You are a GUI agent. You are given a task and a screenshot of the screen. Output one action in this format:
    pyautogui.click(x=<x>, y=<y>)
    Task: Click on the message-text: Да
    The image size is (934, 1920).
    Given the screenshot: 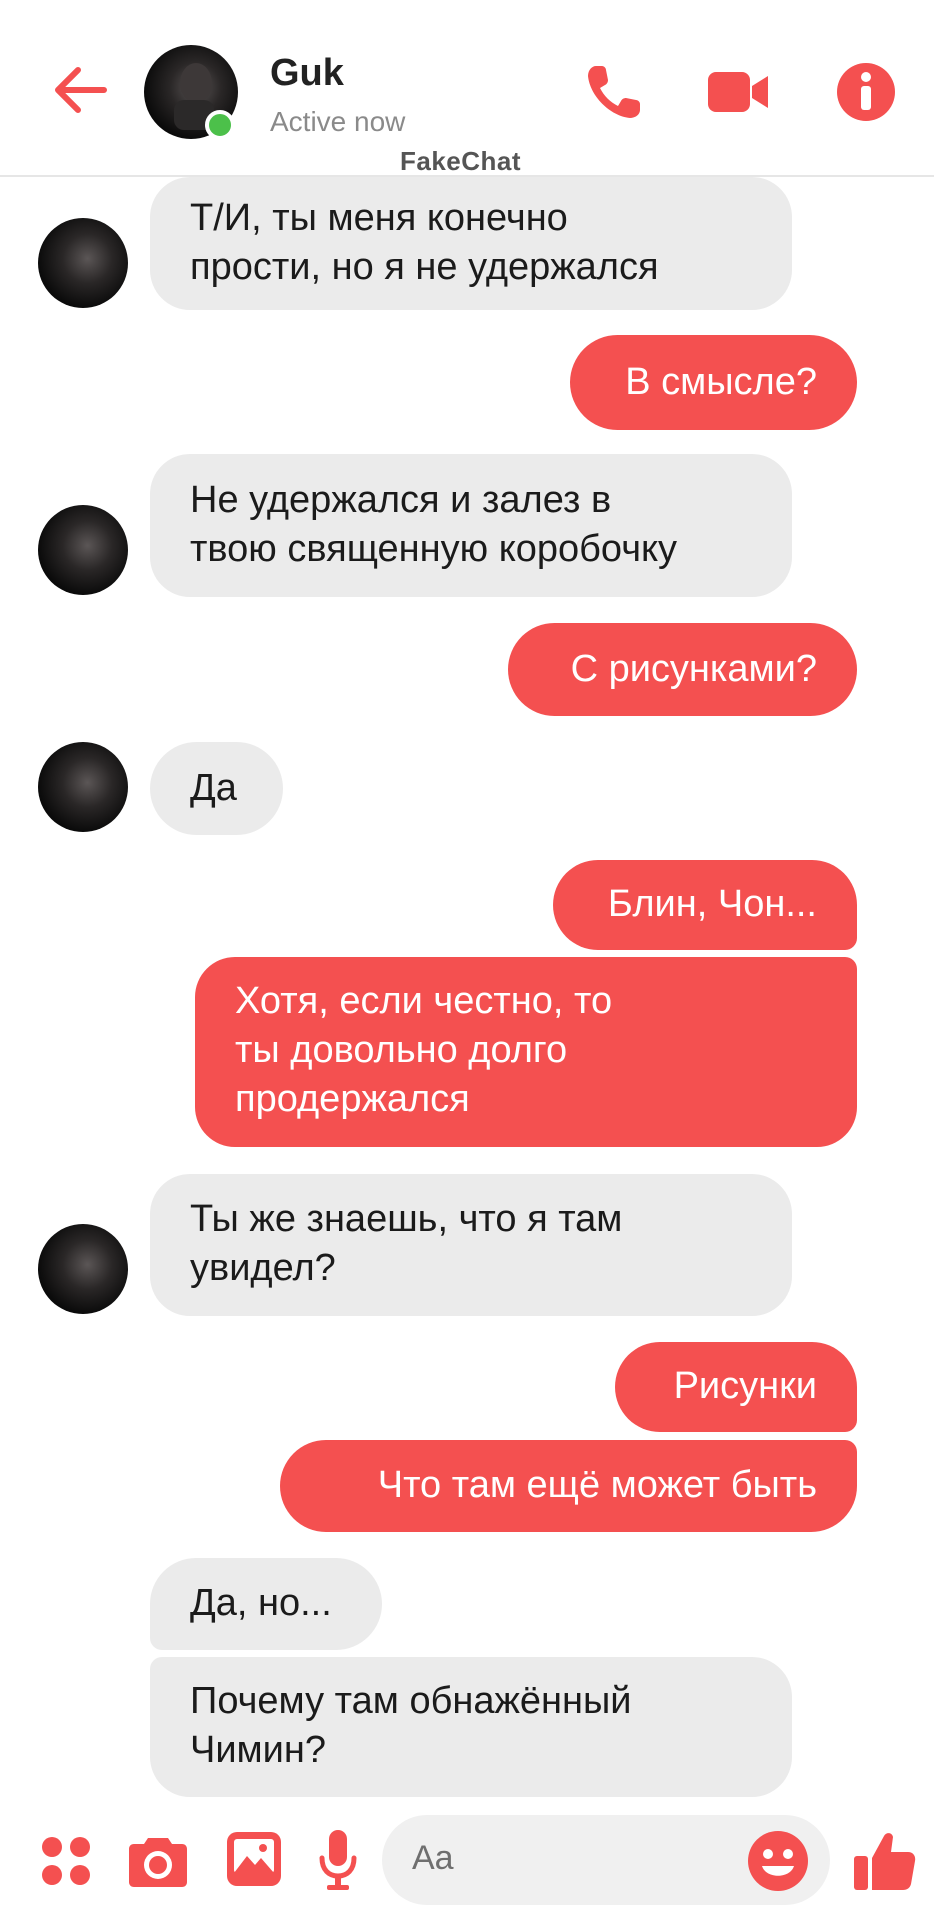 What is the action you would take?
    pyautogui.click(x=213, y=788)
    